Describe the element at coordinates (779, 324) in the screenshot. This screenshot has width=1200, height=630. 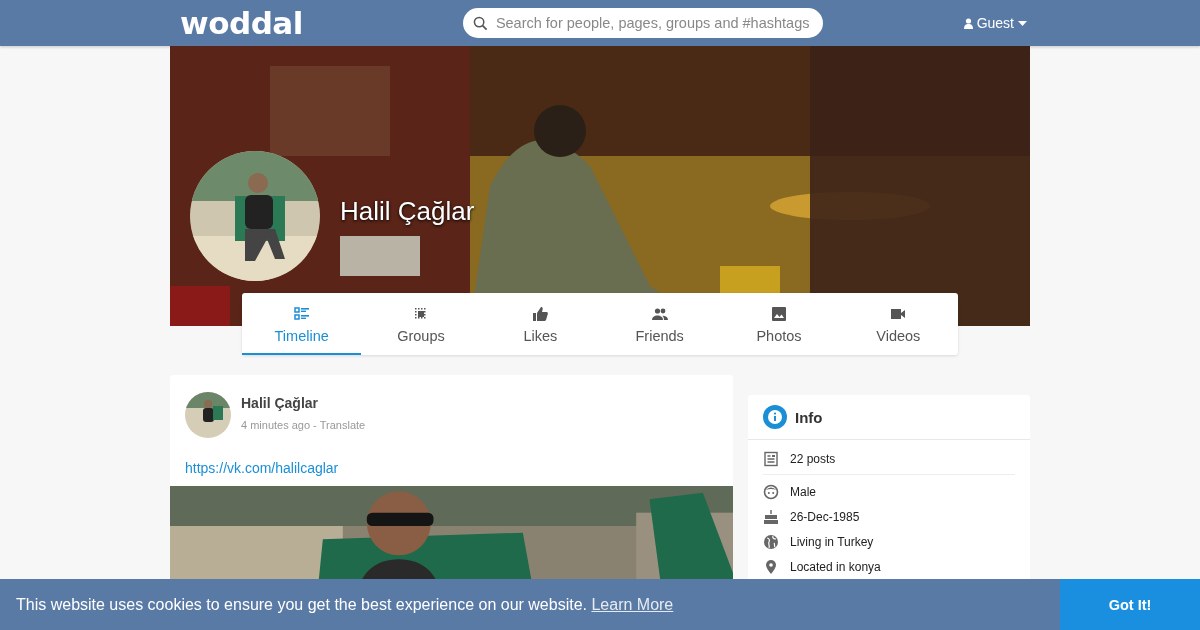
I see `profile-tab: Photos` at that location.